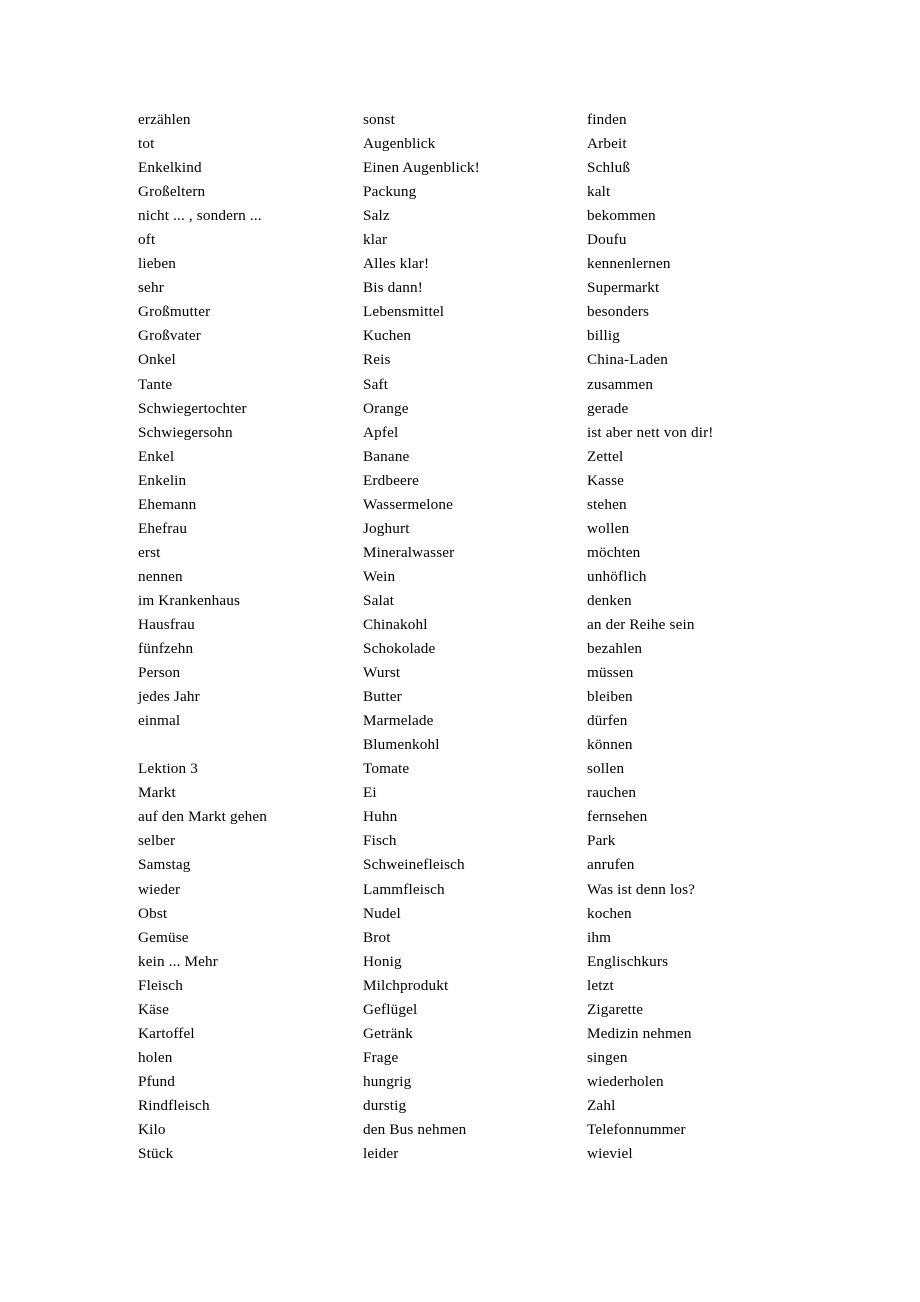  Describe the element at coordinates (387, 336) in the screenshot. I see `word-entry: Kuchen` at that location.